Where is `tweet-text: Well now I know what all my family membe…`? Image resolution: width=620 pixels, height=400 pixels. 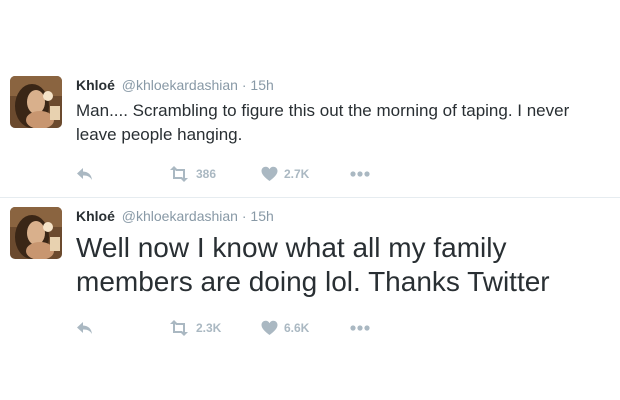 tweet-text: Well now I know what all my family membe… is located at coordinates (313, 264).